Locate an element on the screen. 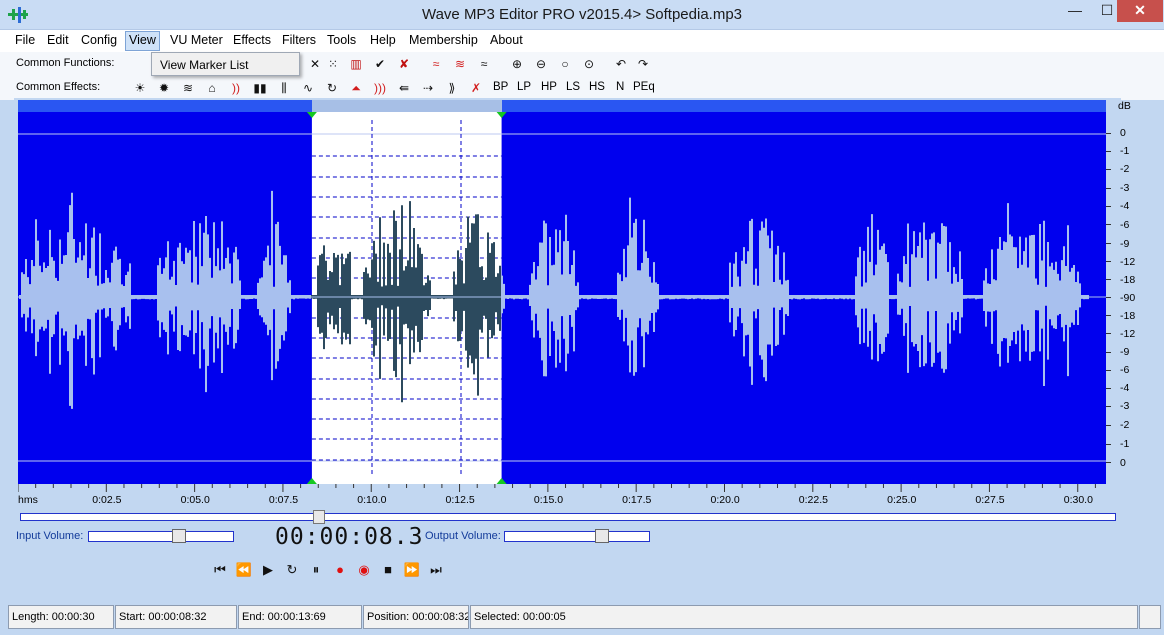  record-icon: ● is located at coordinates (340, 570).